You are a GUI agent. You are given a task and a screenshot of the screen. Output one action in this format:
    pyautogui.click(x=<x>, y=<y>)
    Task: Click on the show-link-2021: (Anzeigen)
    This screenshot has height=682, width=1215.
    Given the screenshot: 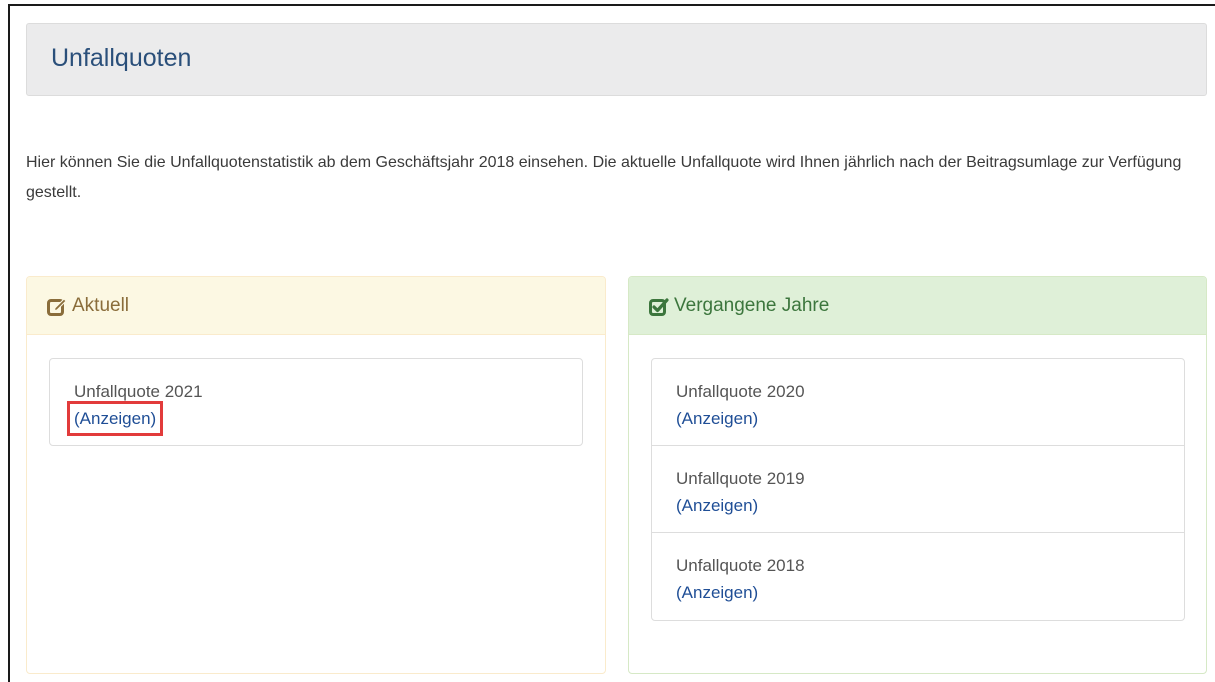 What is the action you would take?
    pyautogui.click(x=115, y=418)
    